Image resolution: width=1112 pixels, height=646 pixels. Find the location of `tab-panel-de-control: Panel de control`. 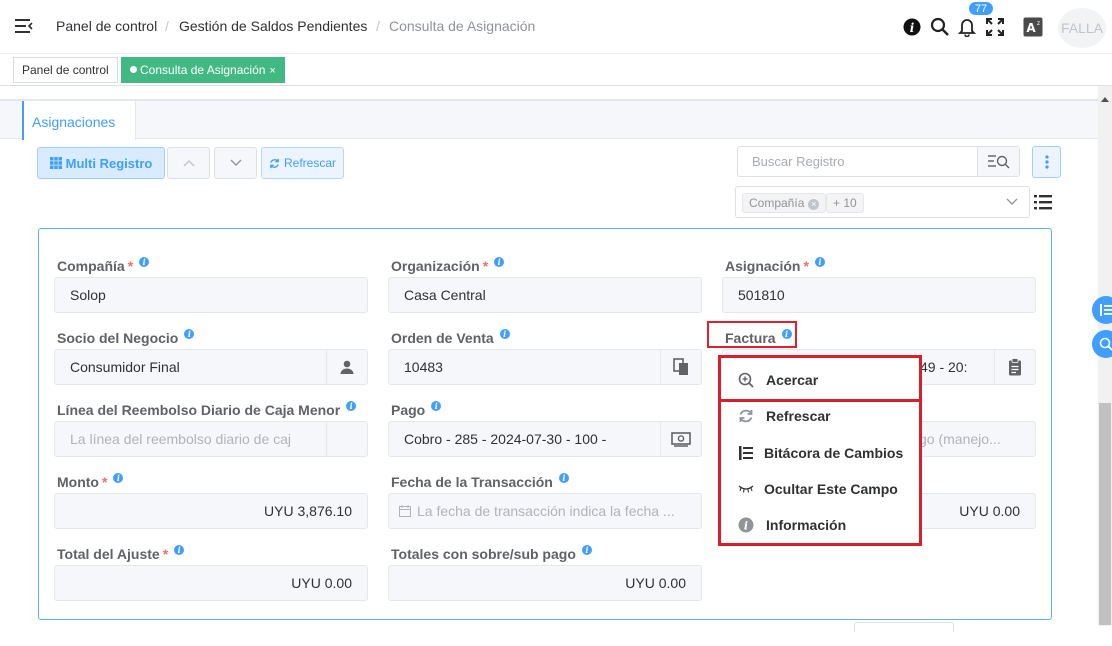

tab-panel-de-control: Panel de control is located at coordinates (65, 70).